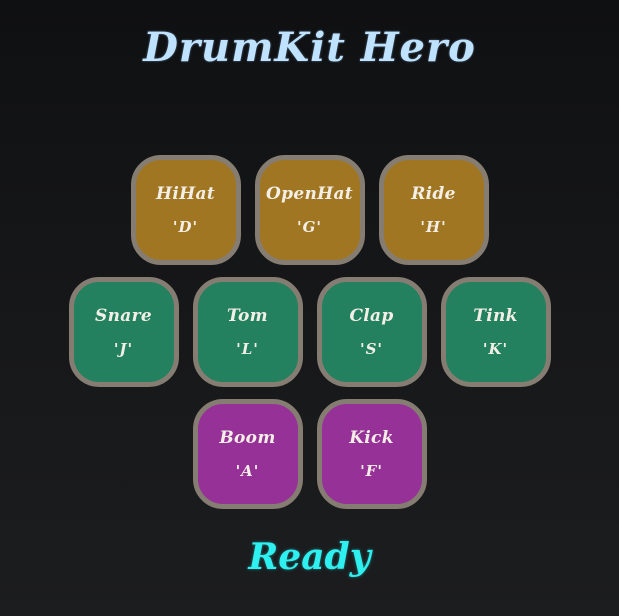 The width and height of the screenshot is (619, 616). Describe the element at coordinates (123, 316) in the screenshot. I see `pad-label: Snare` at that location.